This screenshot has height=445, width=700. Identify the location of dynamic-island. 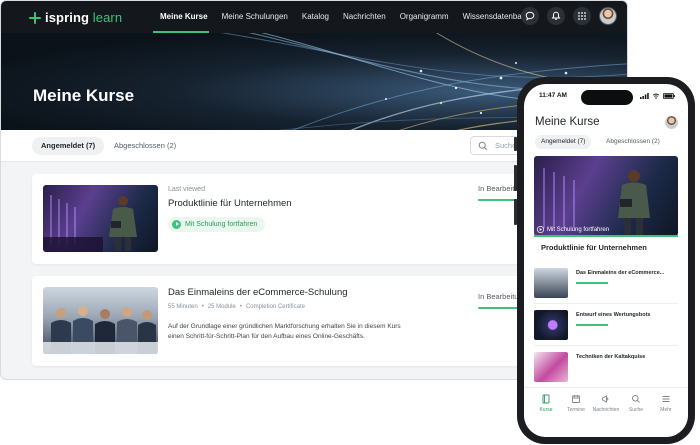
(607, 97).